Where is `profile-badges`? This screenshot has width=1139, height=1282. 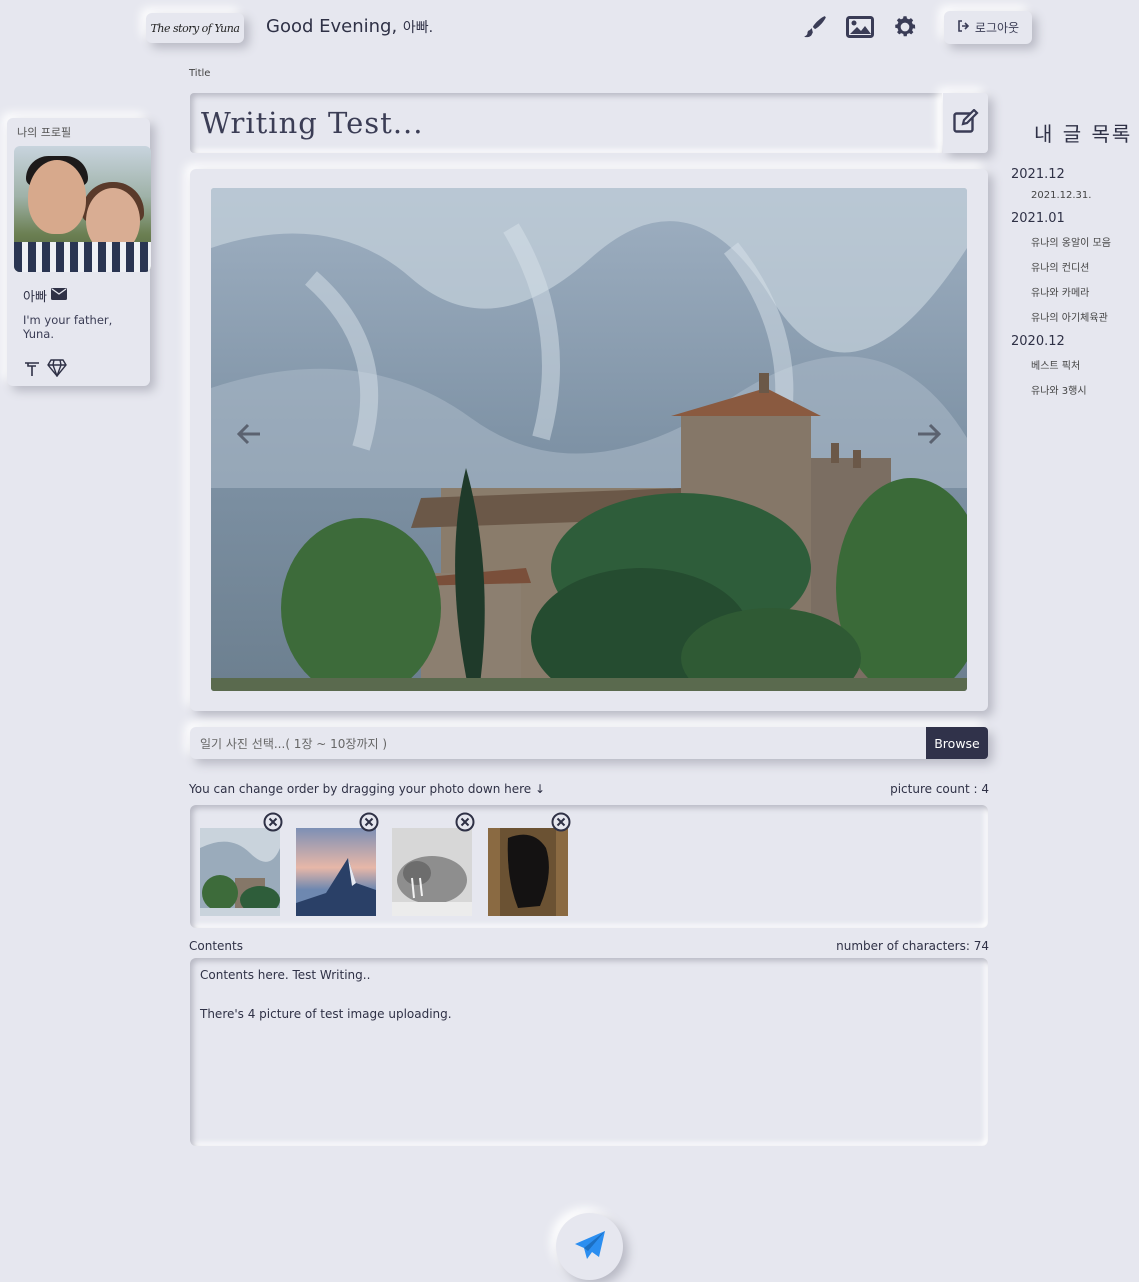 profile-badges is located at coordinates (84, 370).